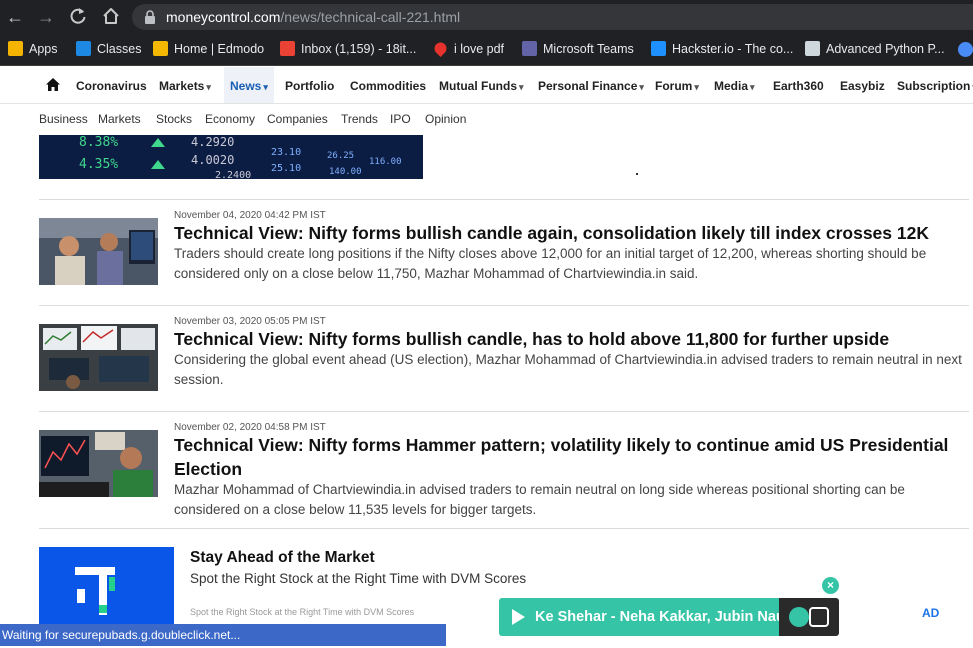  I want to click on back-icon: ←, so click(15, 17).